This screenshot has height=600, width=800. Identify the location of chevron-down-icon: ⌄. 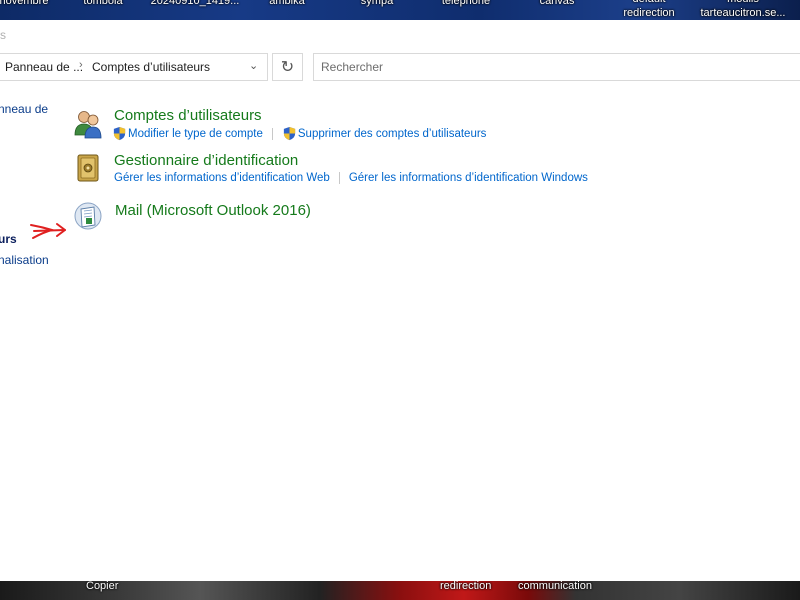
(253, 65).